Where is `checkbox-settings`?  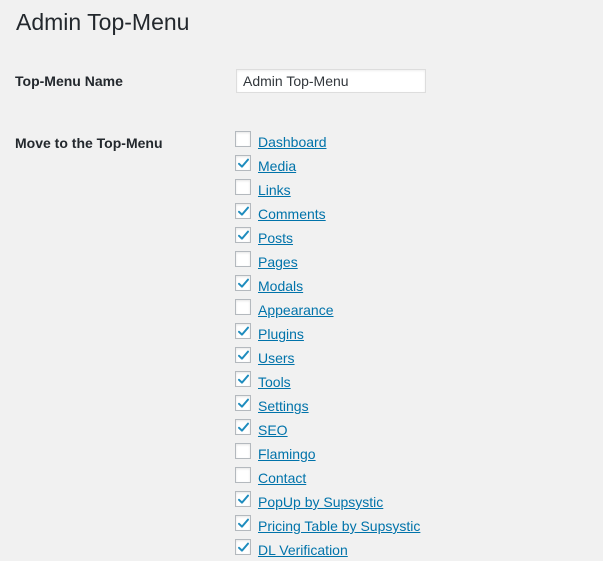 checkbox-settings is located at coordinates (243, 403).